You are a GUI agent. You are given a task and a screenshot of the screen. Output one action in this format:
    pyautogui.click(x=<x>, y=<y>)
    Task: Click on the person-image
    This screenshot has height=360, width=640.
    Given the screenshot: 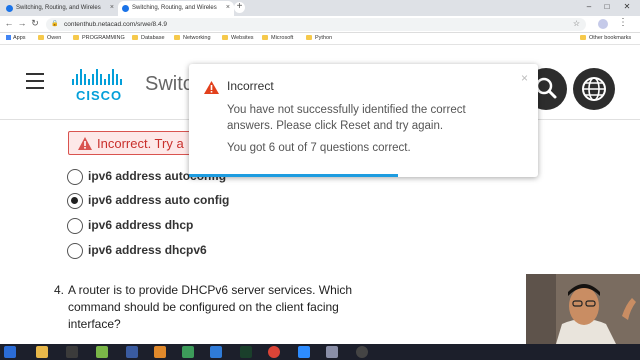 What is the action you would take?
    pyautogui.click(x=583, y=309)
    